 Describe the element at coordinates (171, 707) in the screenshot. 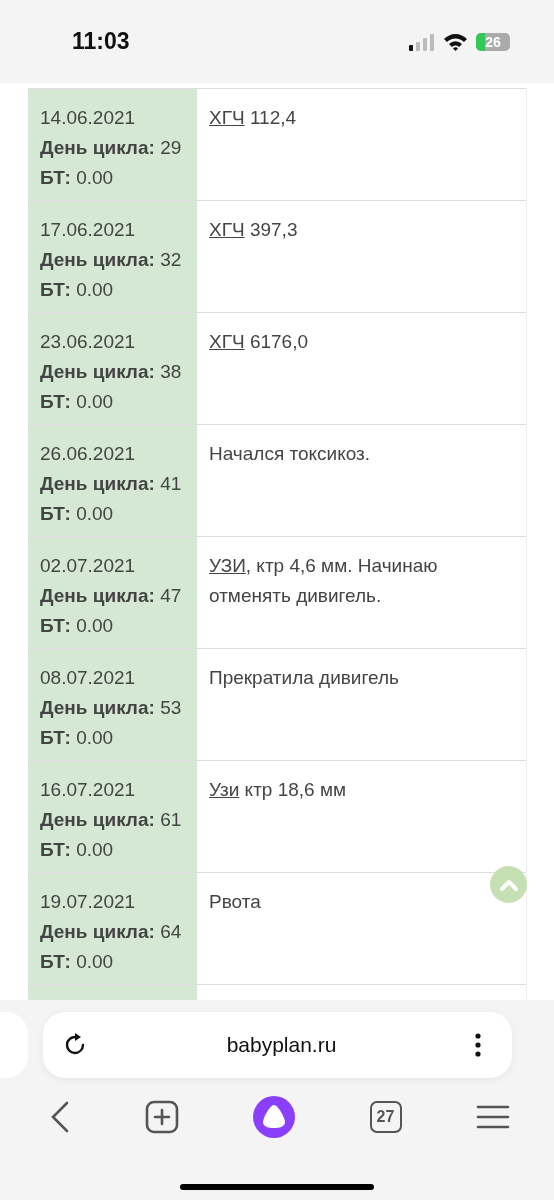

I see `cycle-day-value: 53` at that location.